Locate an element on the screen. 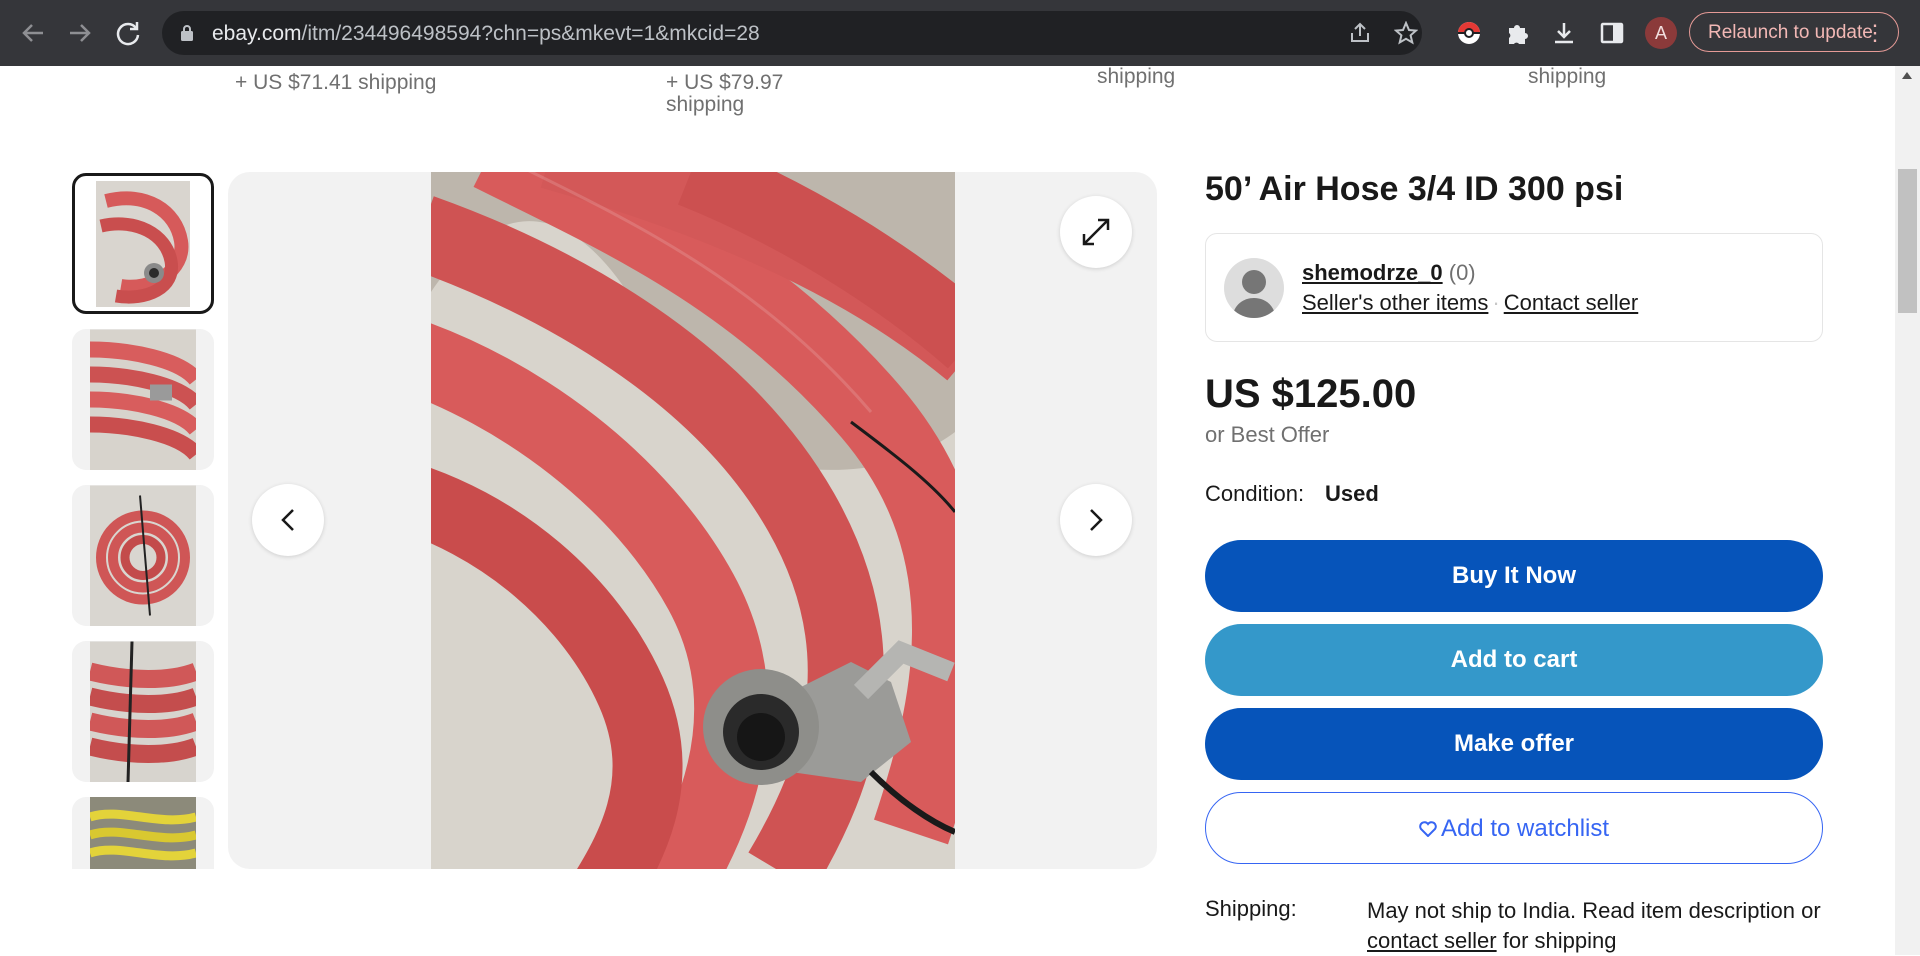  user-silhouette-icon is located at coordinates (1254, 294).